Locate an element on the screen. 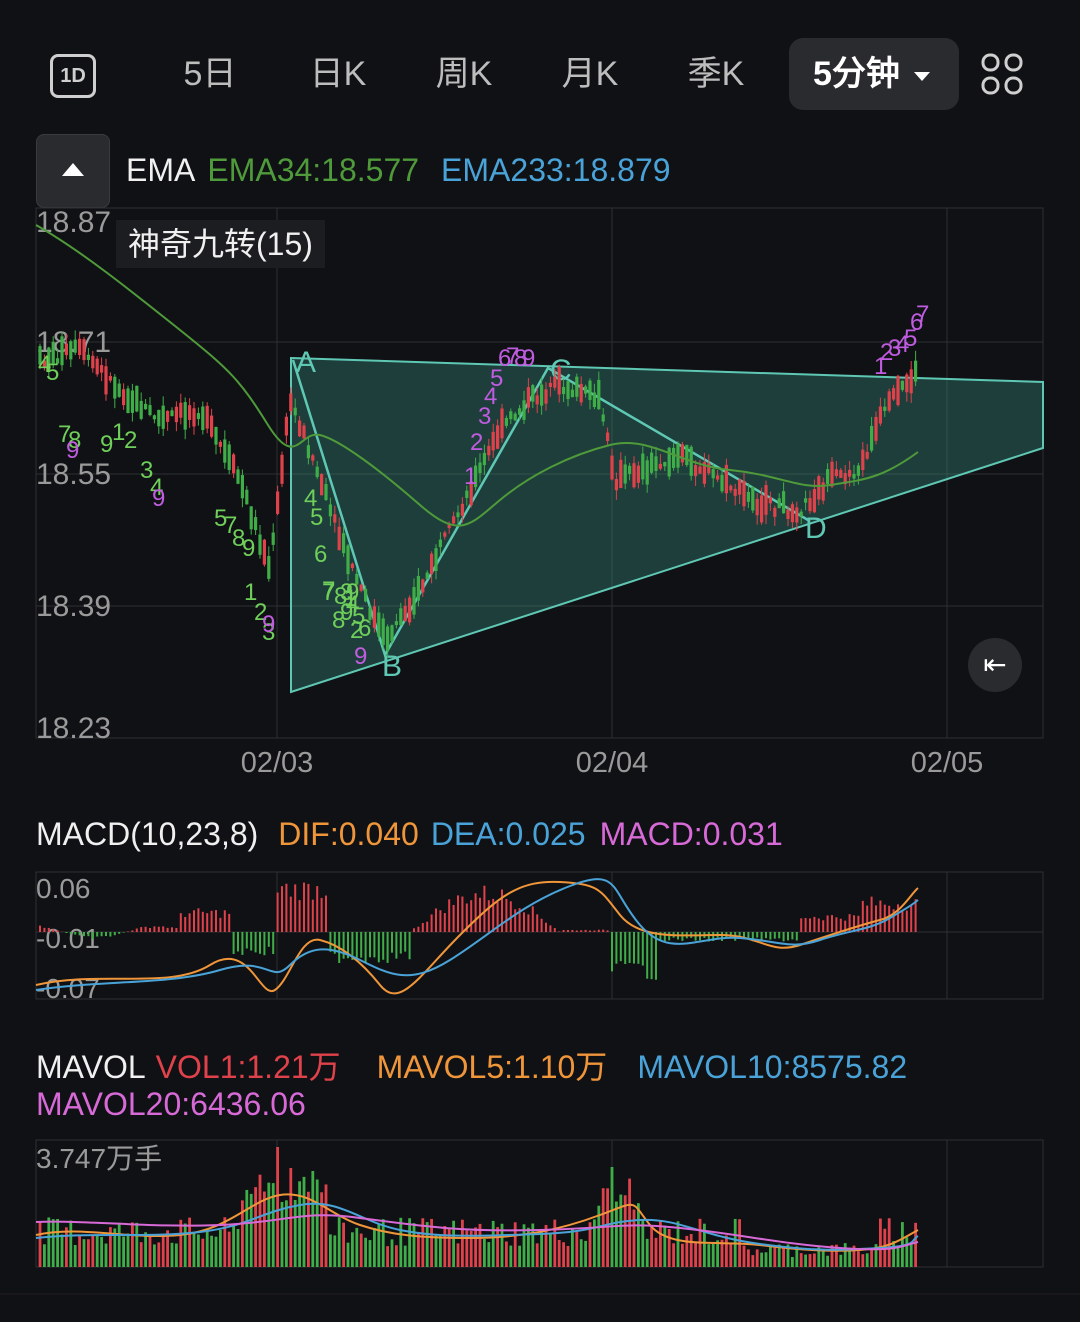  collapse-to-latest-icon: ⇤ is located at coordinates (995, 665).